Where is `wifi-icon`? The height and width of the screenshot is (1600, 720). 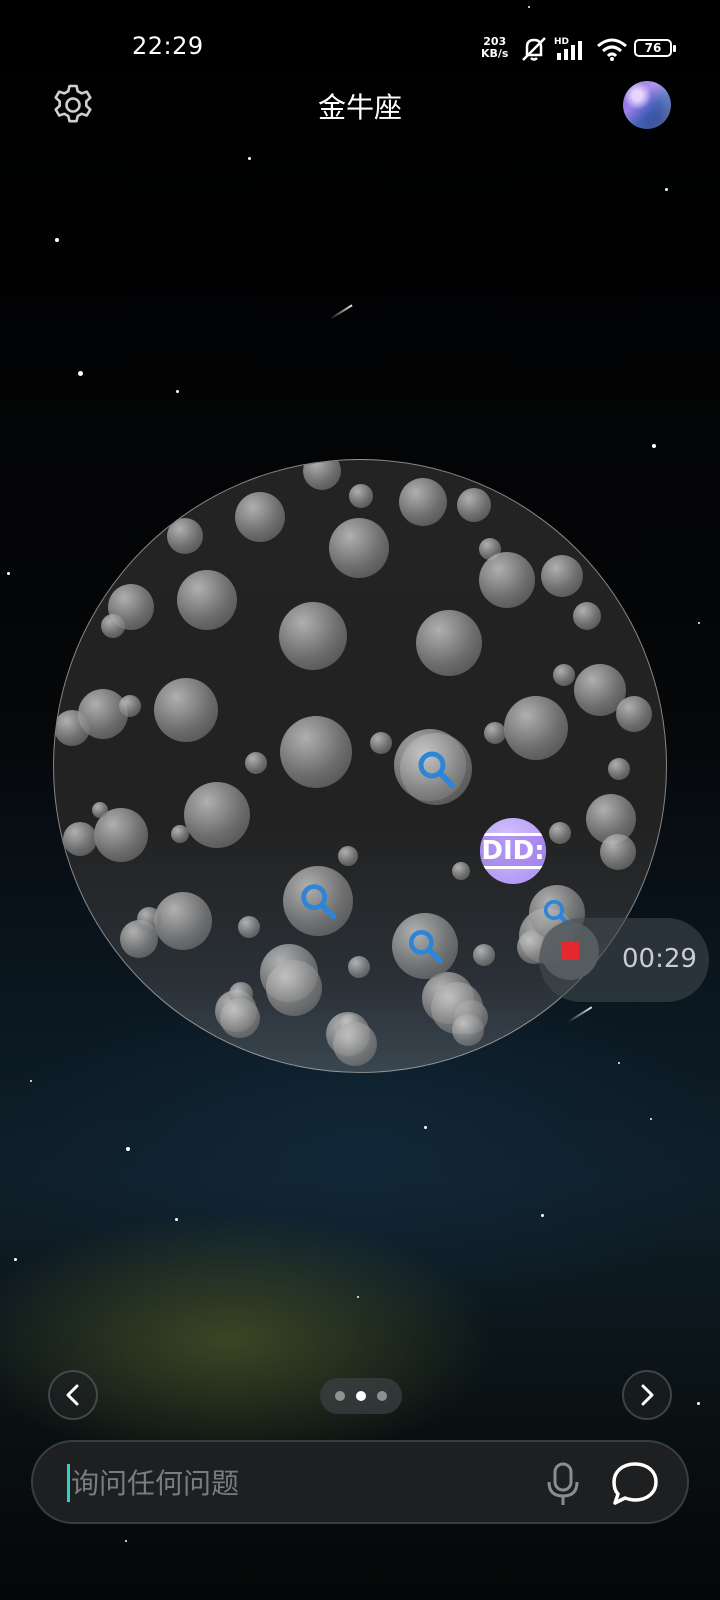 wifi-icon is located at coordinates (612, 49).